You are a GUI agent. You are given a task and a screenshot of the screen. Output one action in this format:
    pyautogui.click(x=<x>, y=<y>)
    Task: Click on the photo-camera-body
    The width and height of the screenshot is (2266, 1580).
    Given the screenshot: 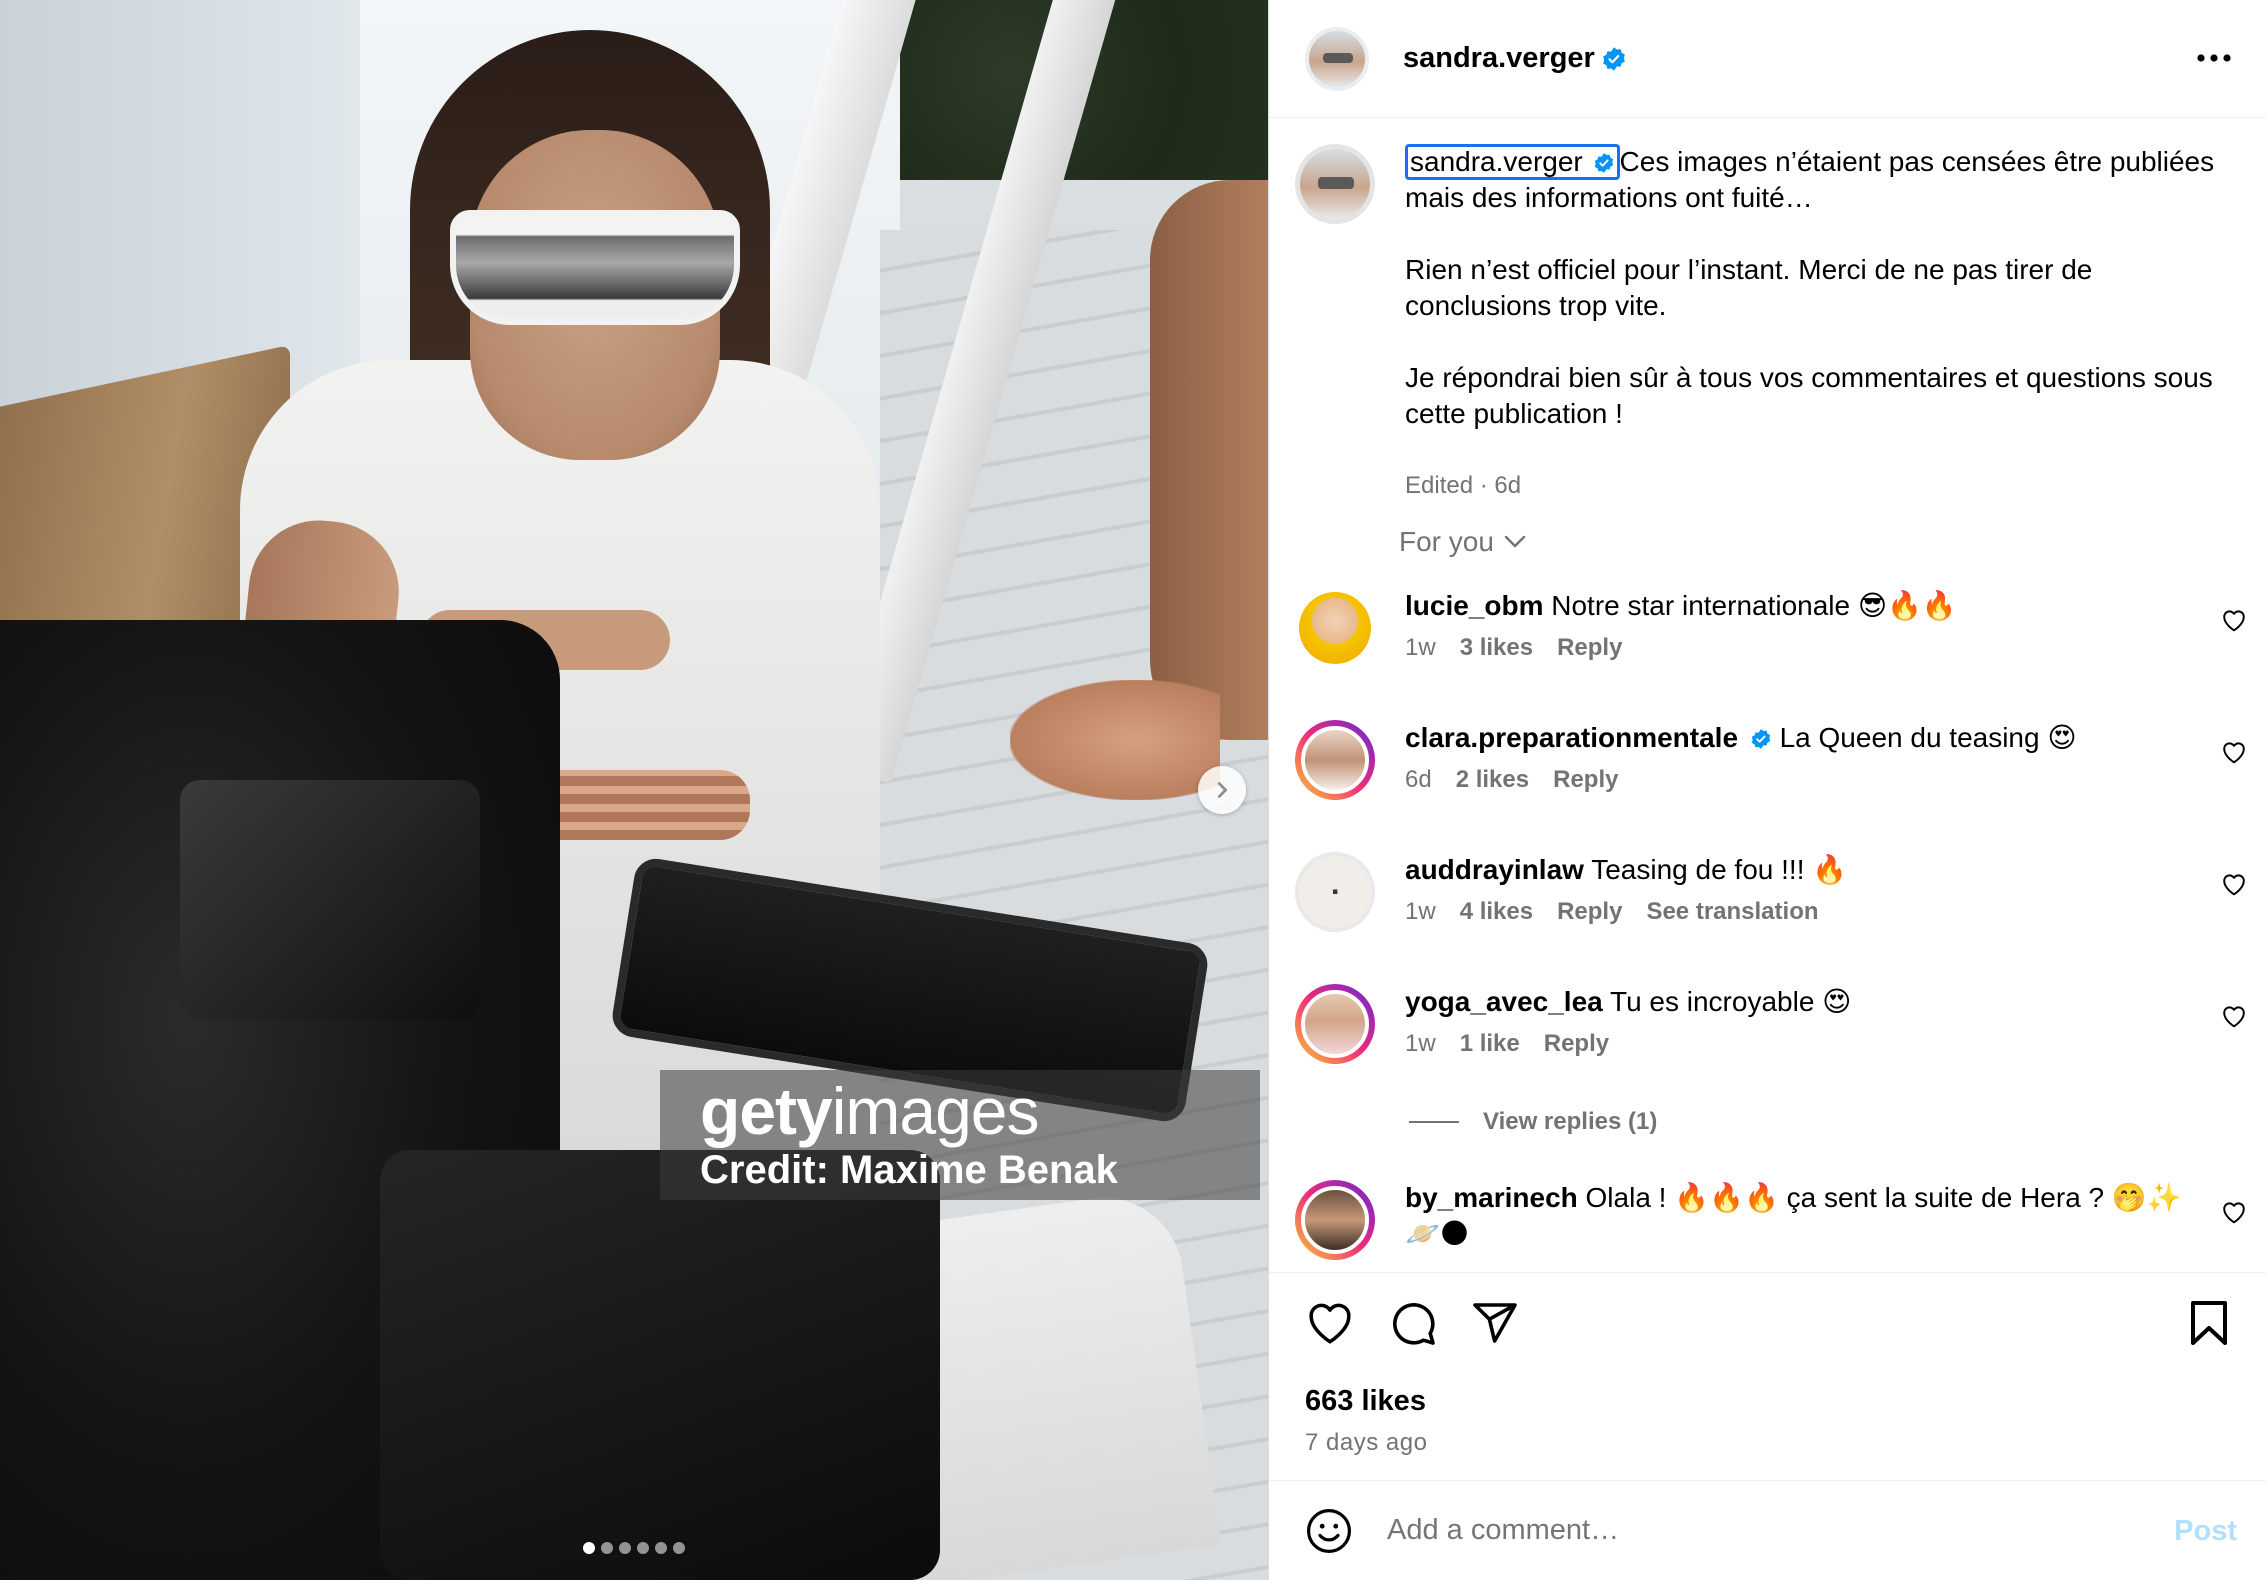 What is the action you would take?
    pyautogui.click(x=330, y=900)
    